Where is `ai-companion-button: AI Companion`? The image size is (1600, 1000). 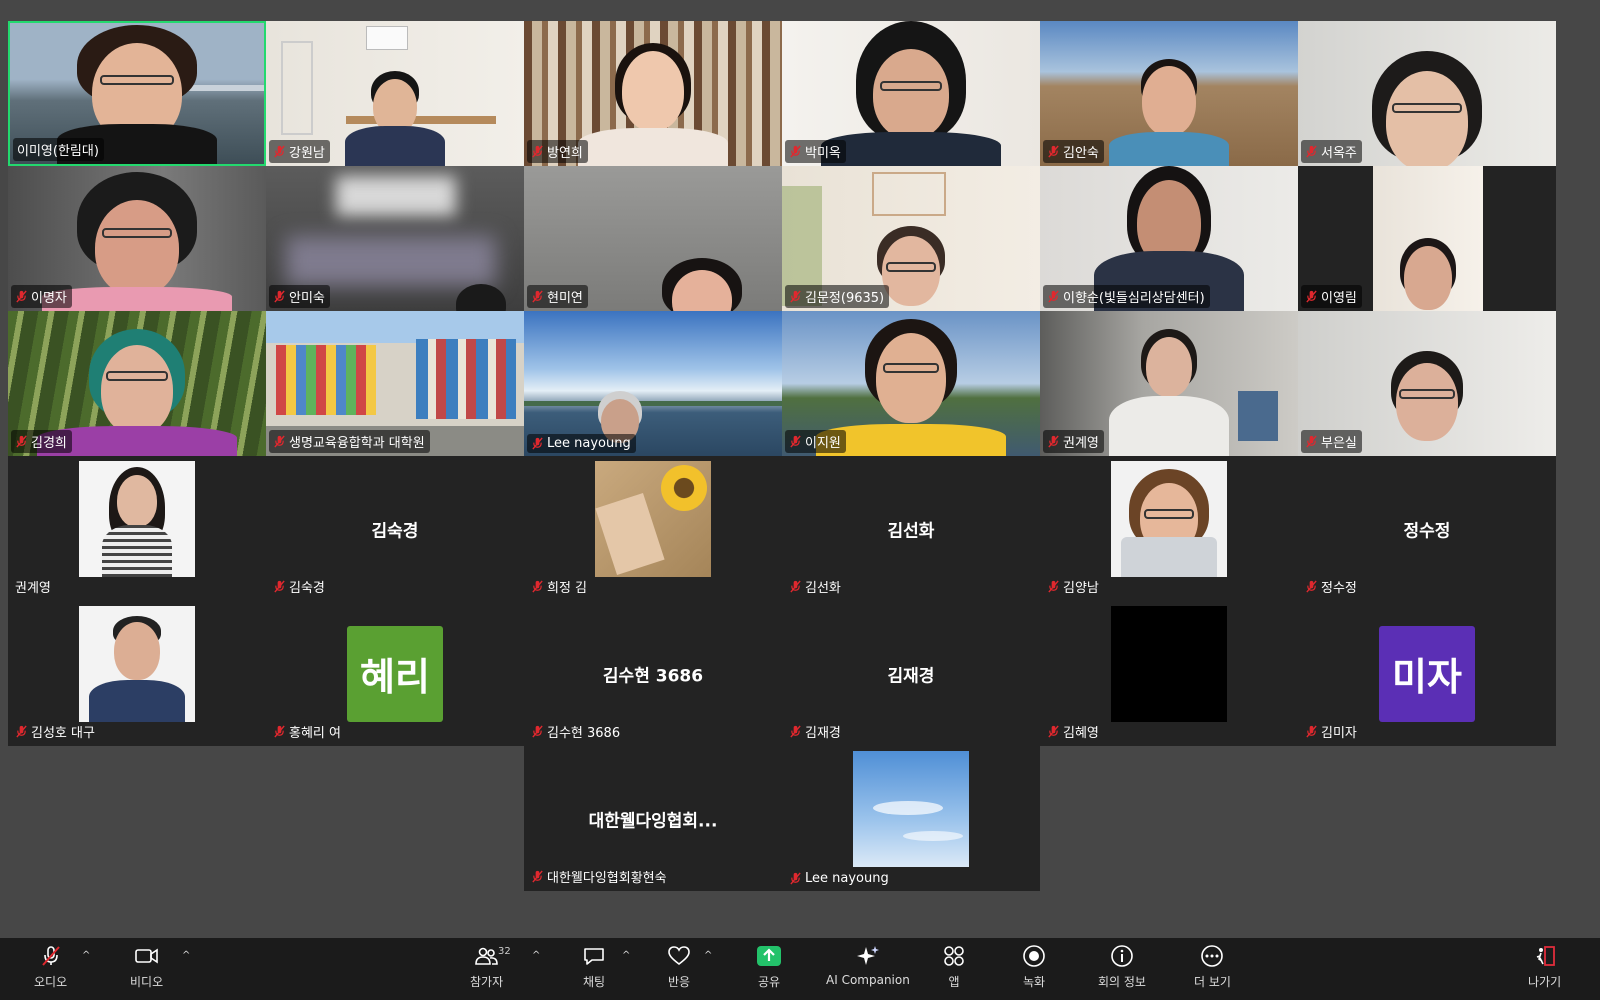 ai-companion-button: AI Companion is located at coordinates (868, 964).